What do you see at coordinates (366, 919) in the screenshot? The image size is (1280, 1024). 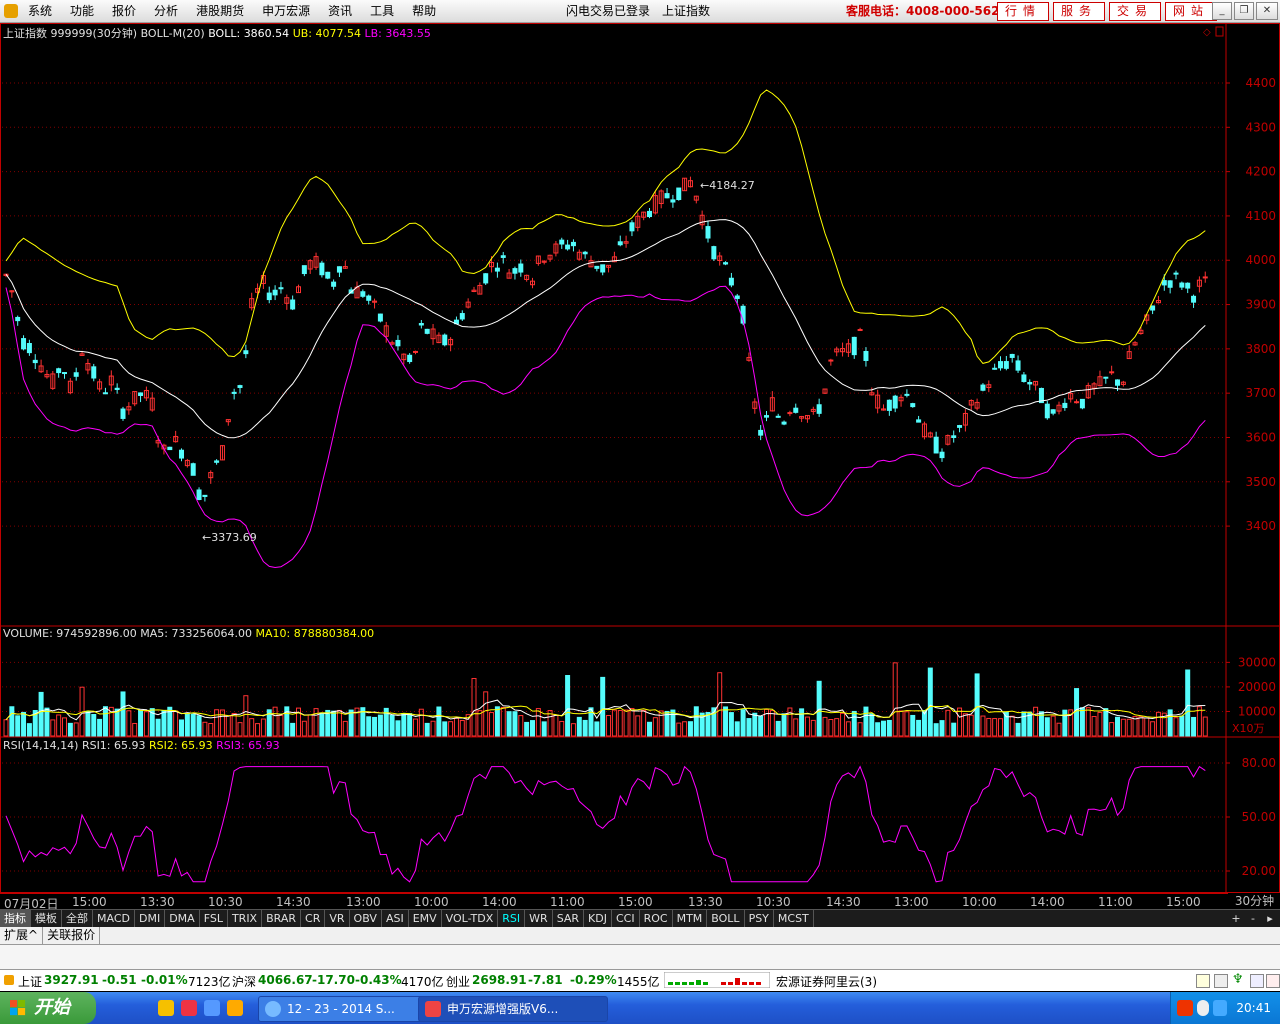 I see `indicator-tab-obv: OBV` at bounding box center [366, 919].